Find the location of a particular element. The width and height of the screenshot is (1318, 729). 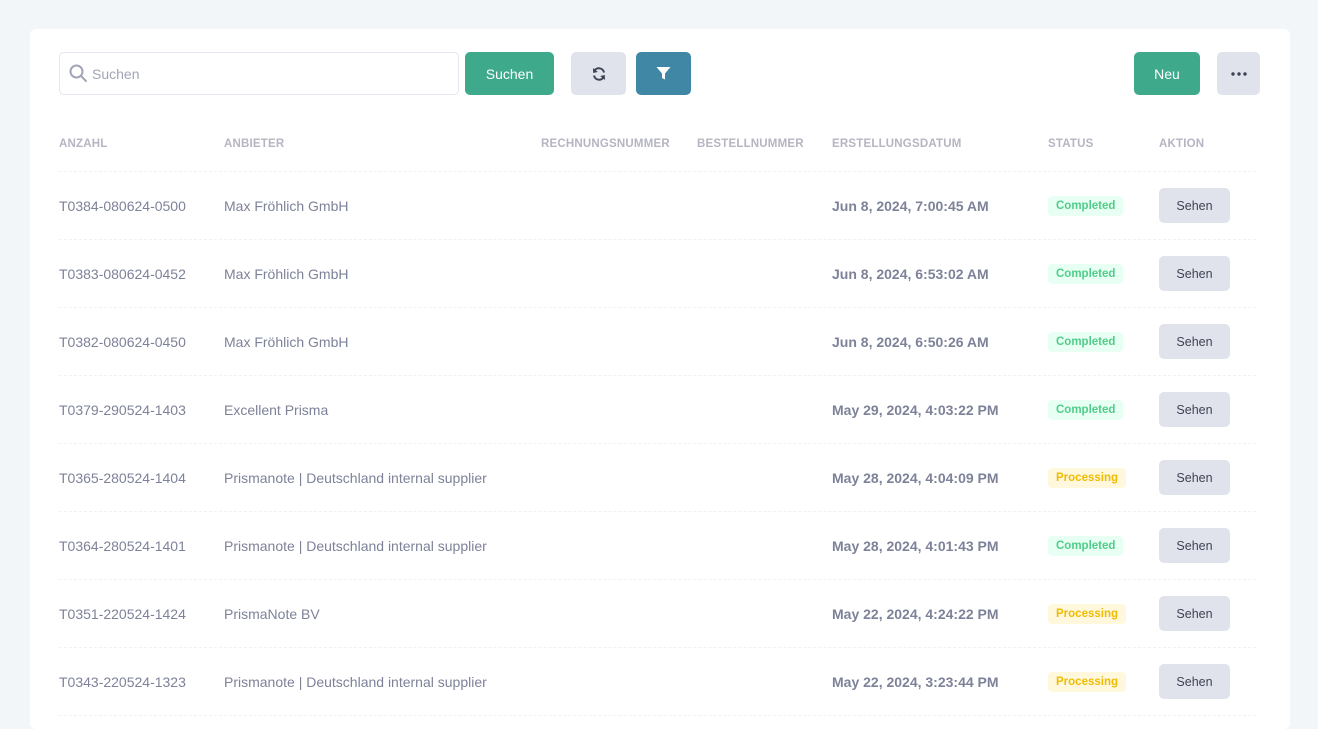

search-input is located at coordinates (270, 73).